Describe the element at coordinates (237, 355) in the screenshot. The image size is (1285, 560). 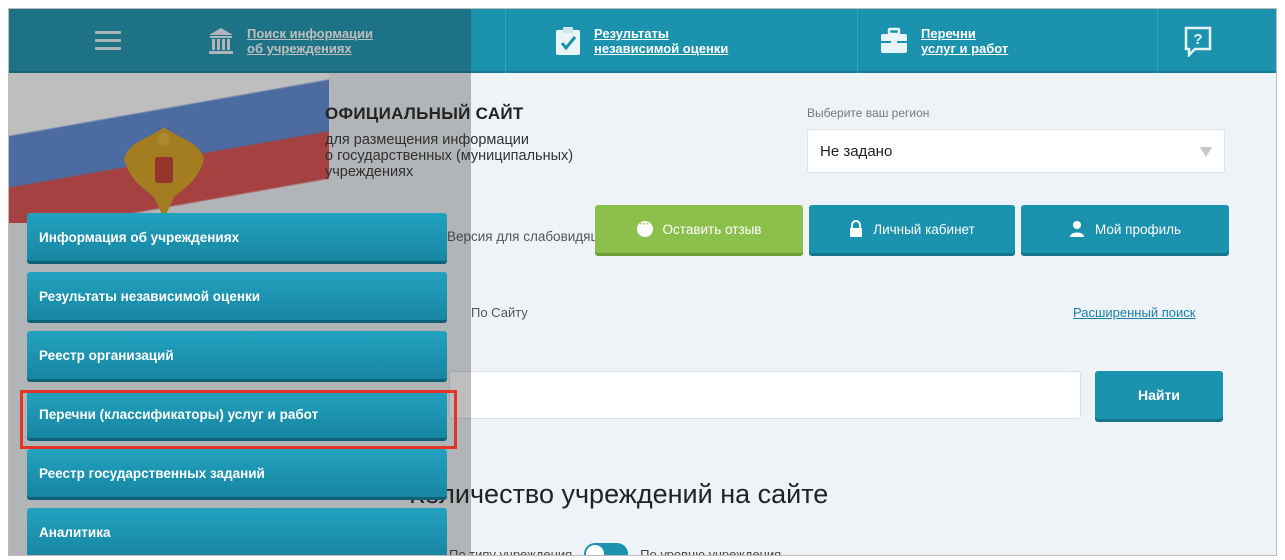
I see `menu-item-organizations-registry: Реестр организаций` at that location.